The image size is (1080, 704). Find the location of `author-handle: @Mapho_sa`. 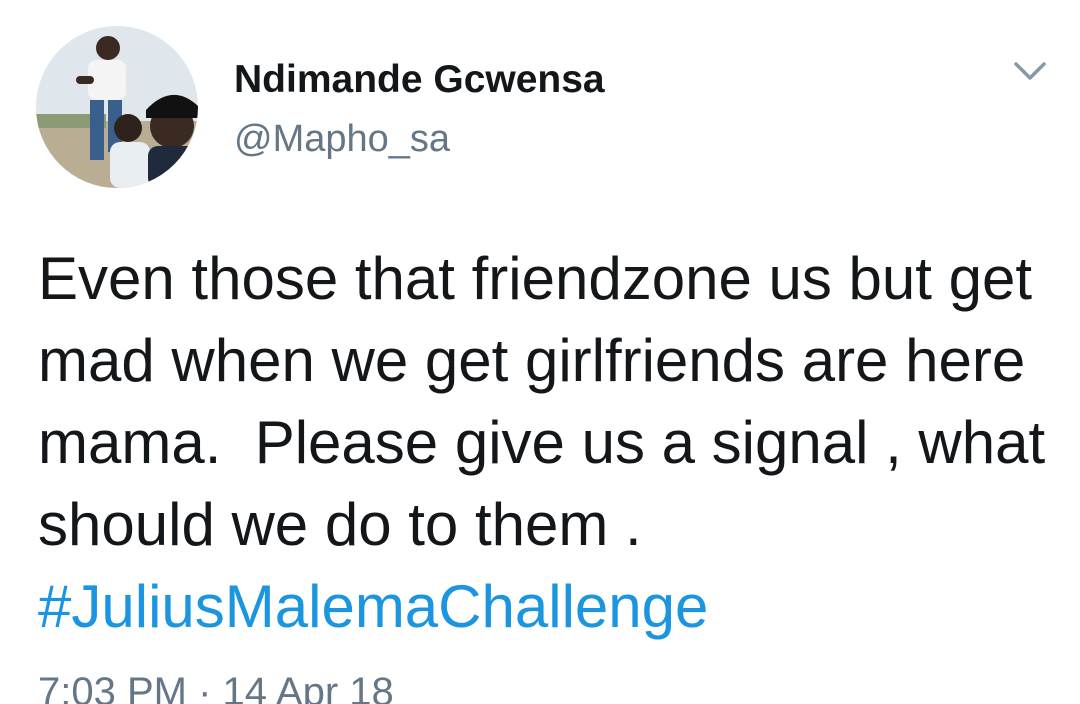

author-handle: @Mapho_sa is located at coordinates (342, 139).